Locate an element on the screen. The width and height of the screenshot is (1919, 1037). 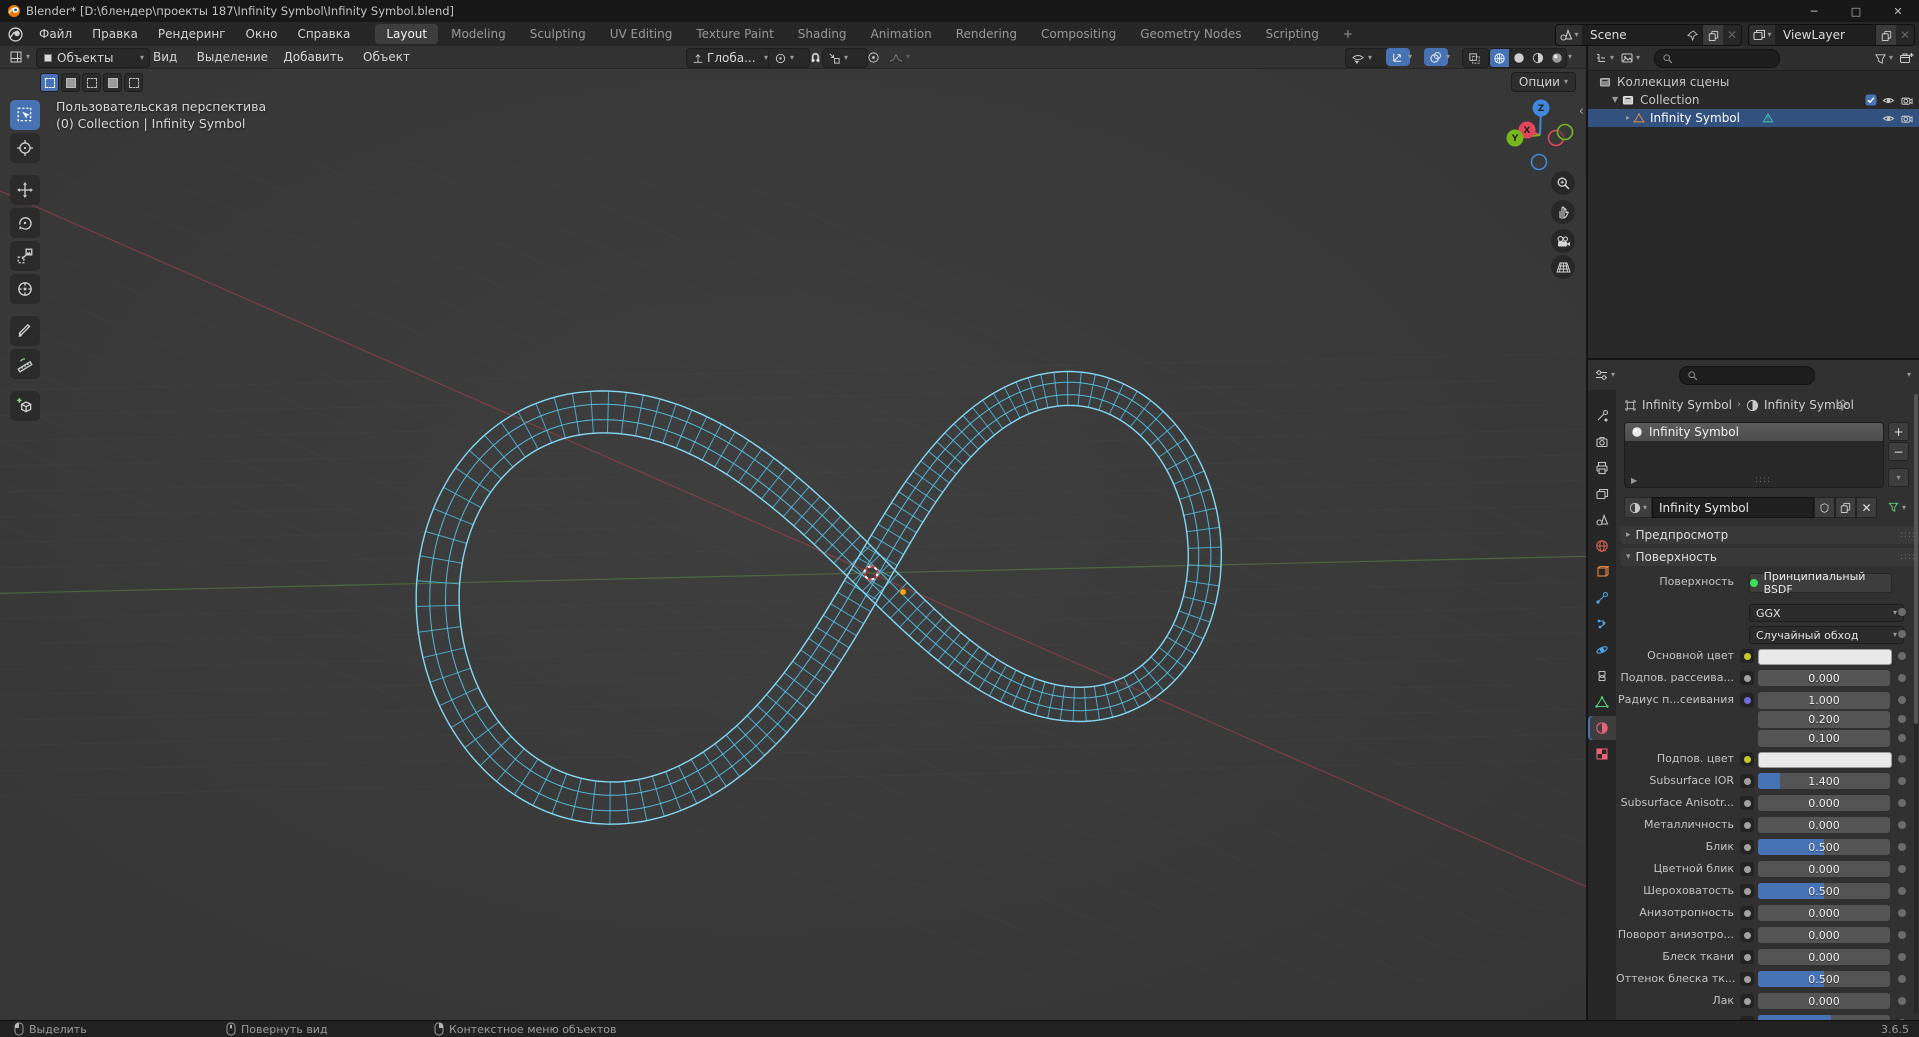
menu-Файл: Файл is located at coordinates (55, 34).